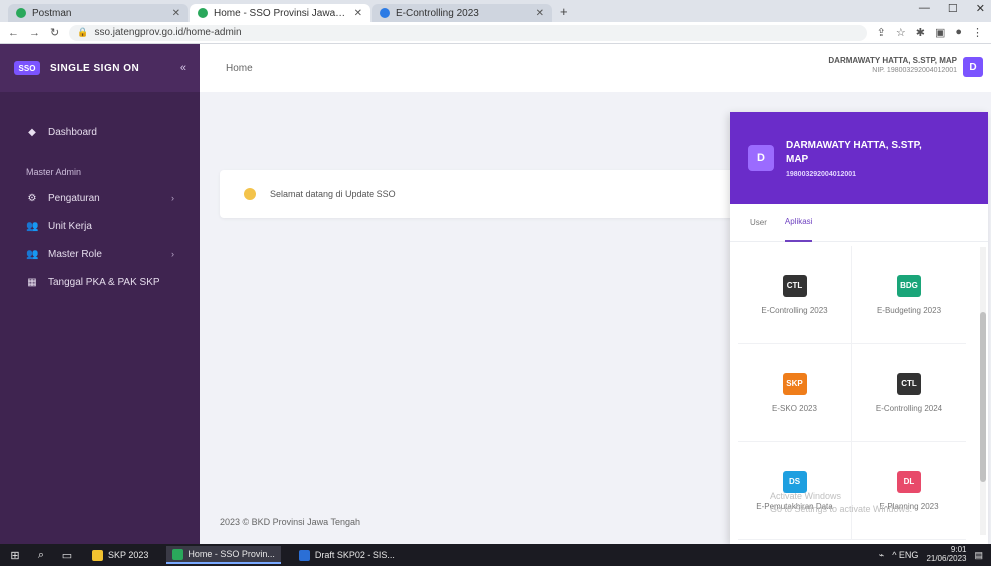  I want to click on taskbar-clock: 9:01 21/06/2023, so click(946, 554).